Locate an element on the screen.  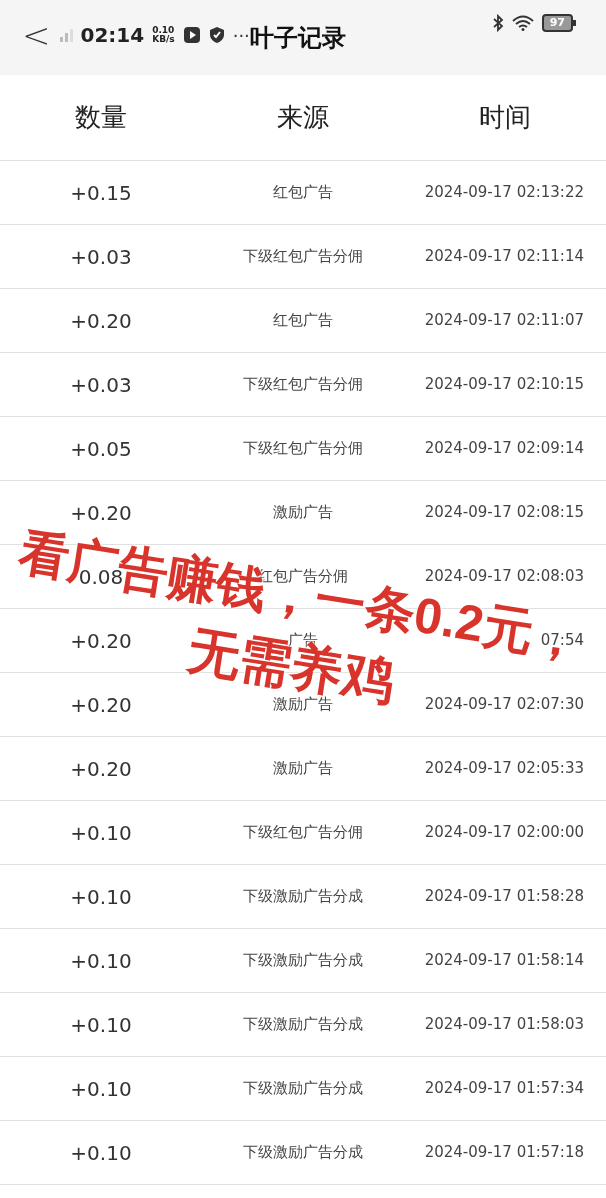
time-cell-text: 2024-09-17 02:08:03 is located at coordinates (504, 577).